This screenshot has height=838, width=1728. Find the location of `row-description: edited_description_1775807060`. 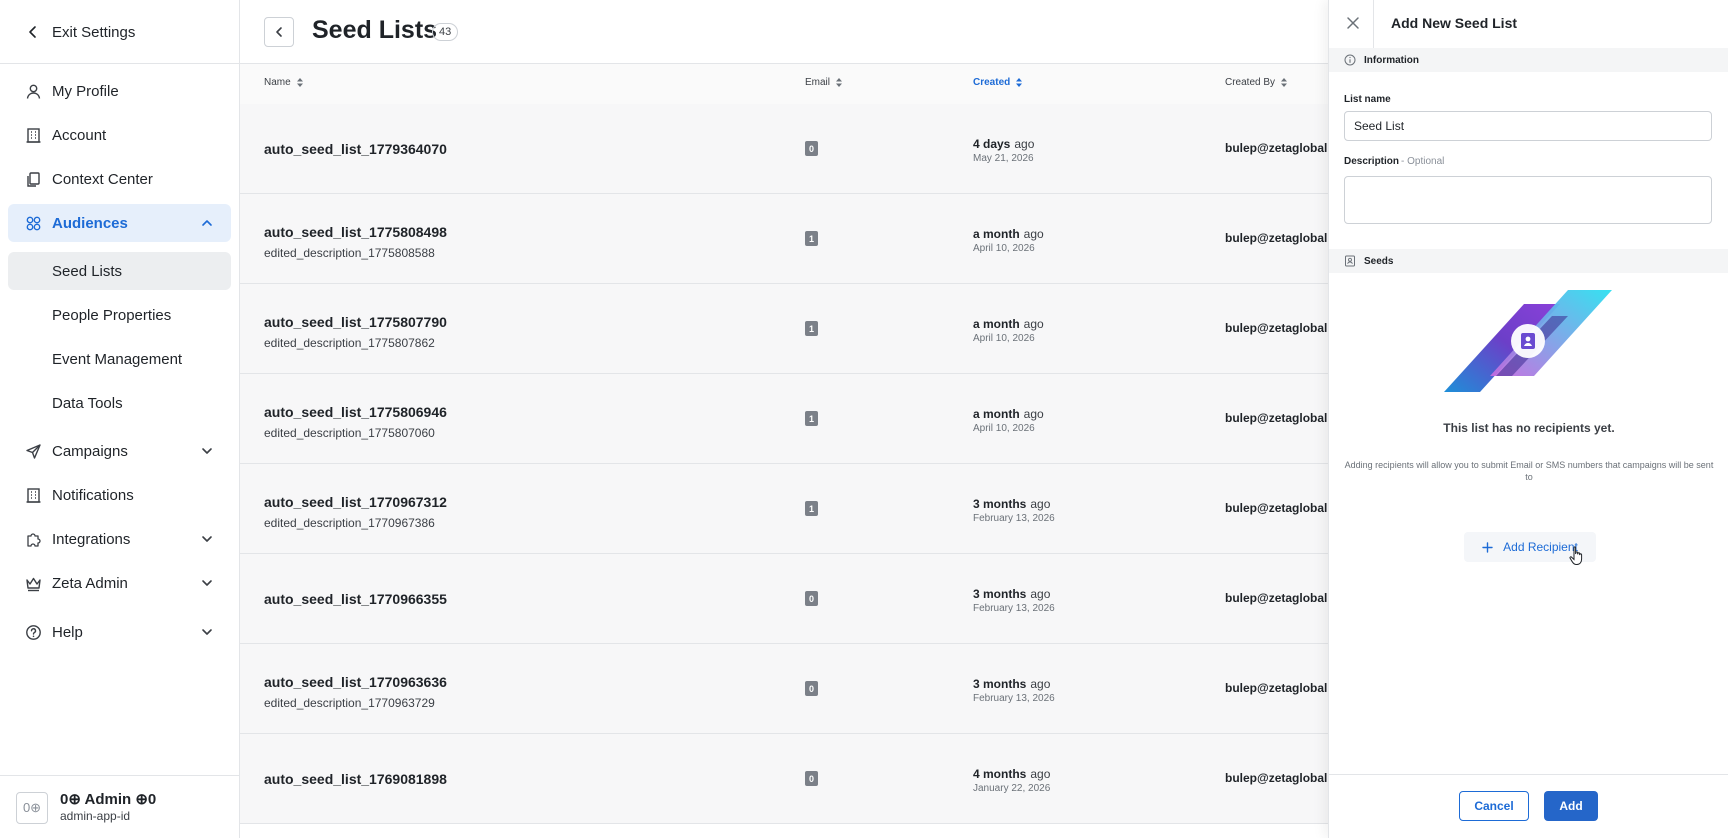

row-description: edited_description_1775807060 is located at coordinates (349, 433).